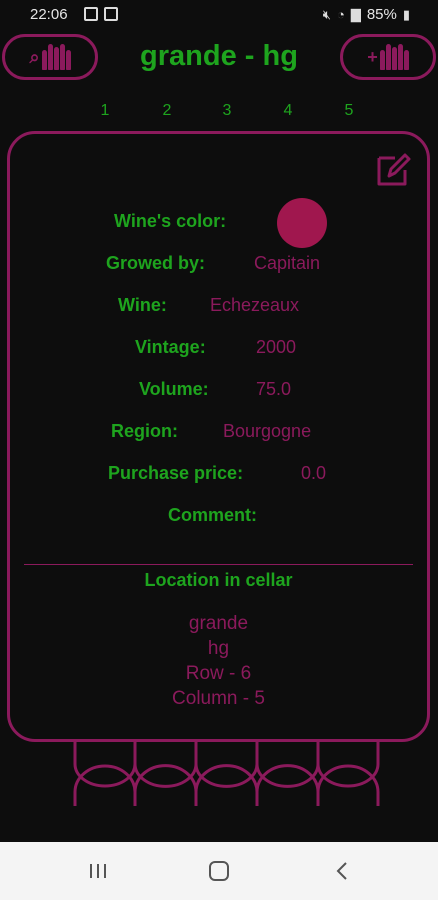 The image size is (438, 900). Describe the element at coordinates (176, 473) in the screenshot. I see `price-label: Purchase price:` at that location.